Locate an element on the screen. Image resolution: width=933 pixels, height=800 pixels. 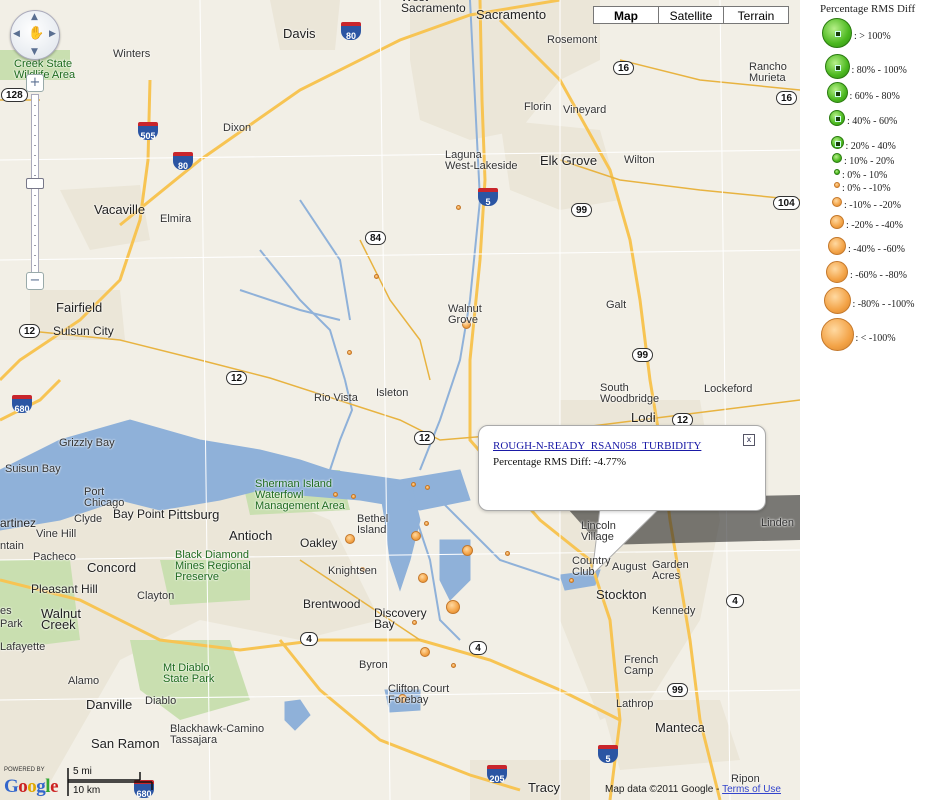
place-label-linden: Linden is located at coordinates (778, 523).